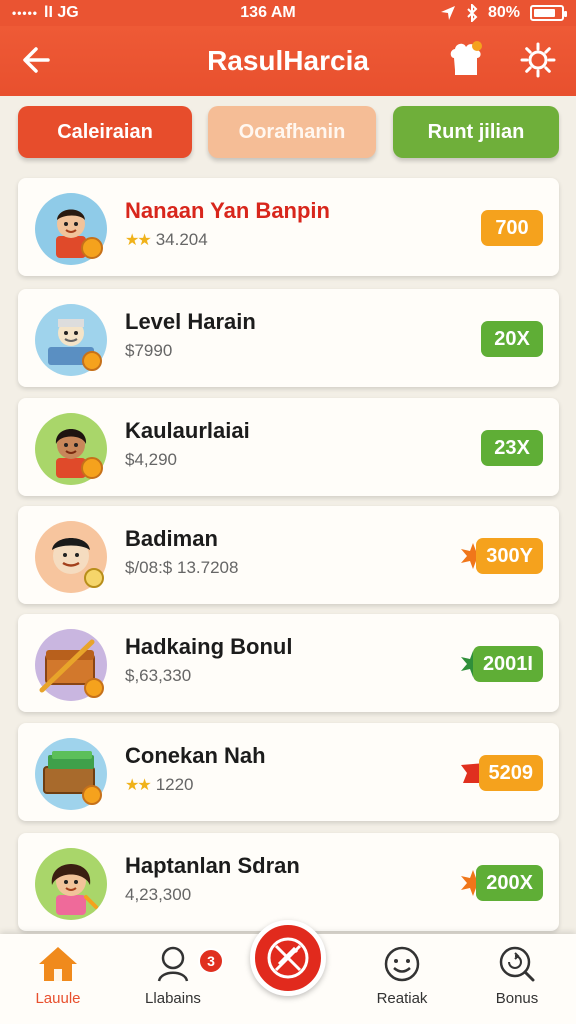  What do you see at coordinates (212, 865) in the screenshot?
I see `item-name: Haptanlan Sdran` at bounding box center [212, 865].